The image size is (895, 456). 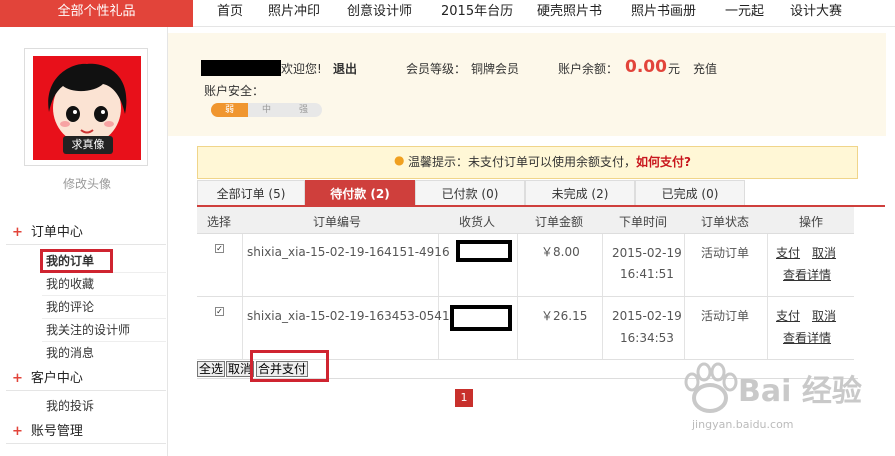 I want to click on highlight-my-orders, so click(x=76, y=261).